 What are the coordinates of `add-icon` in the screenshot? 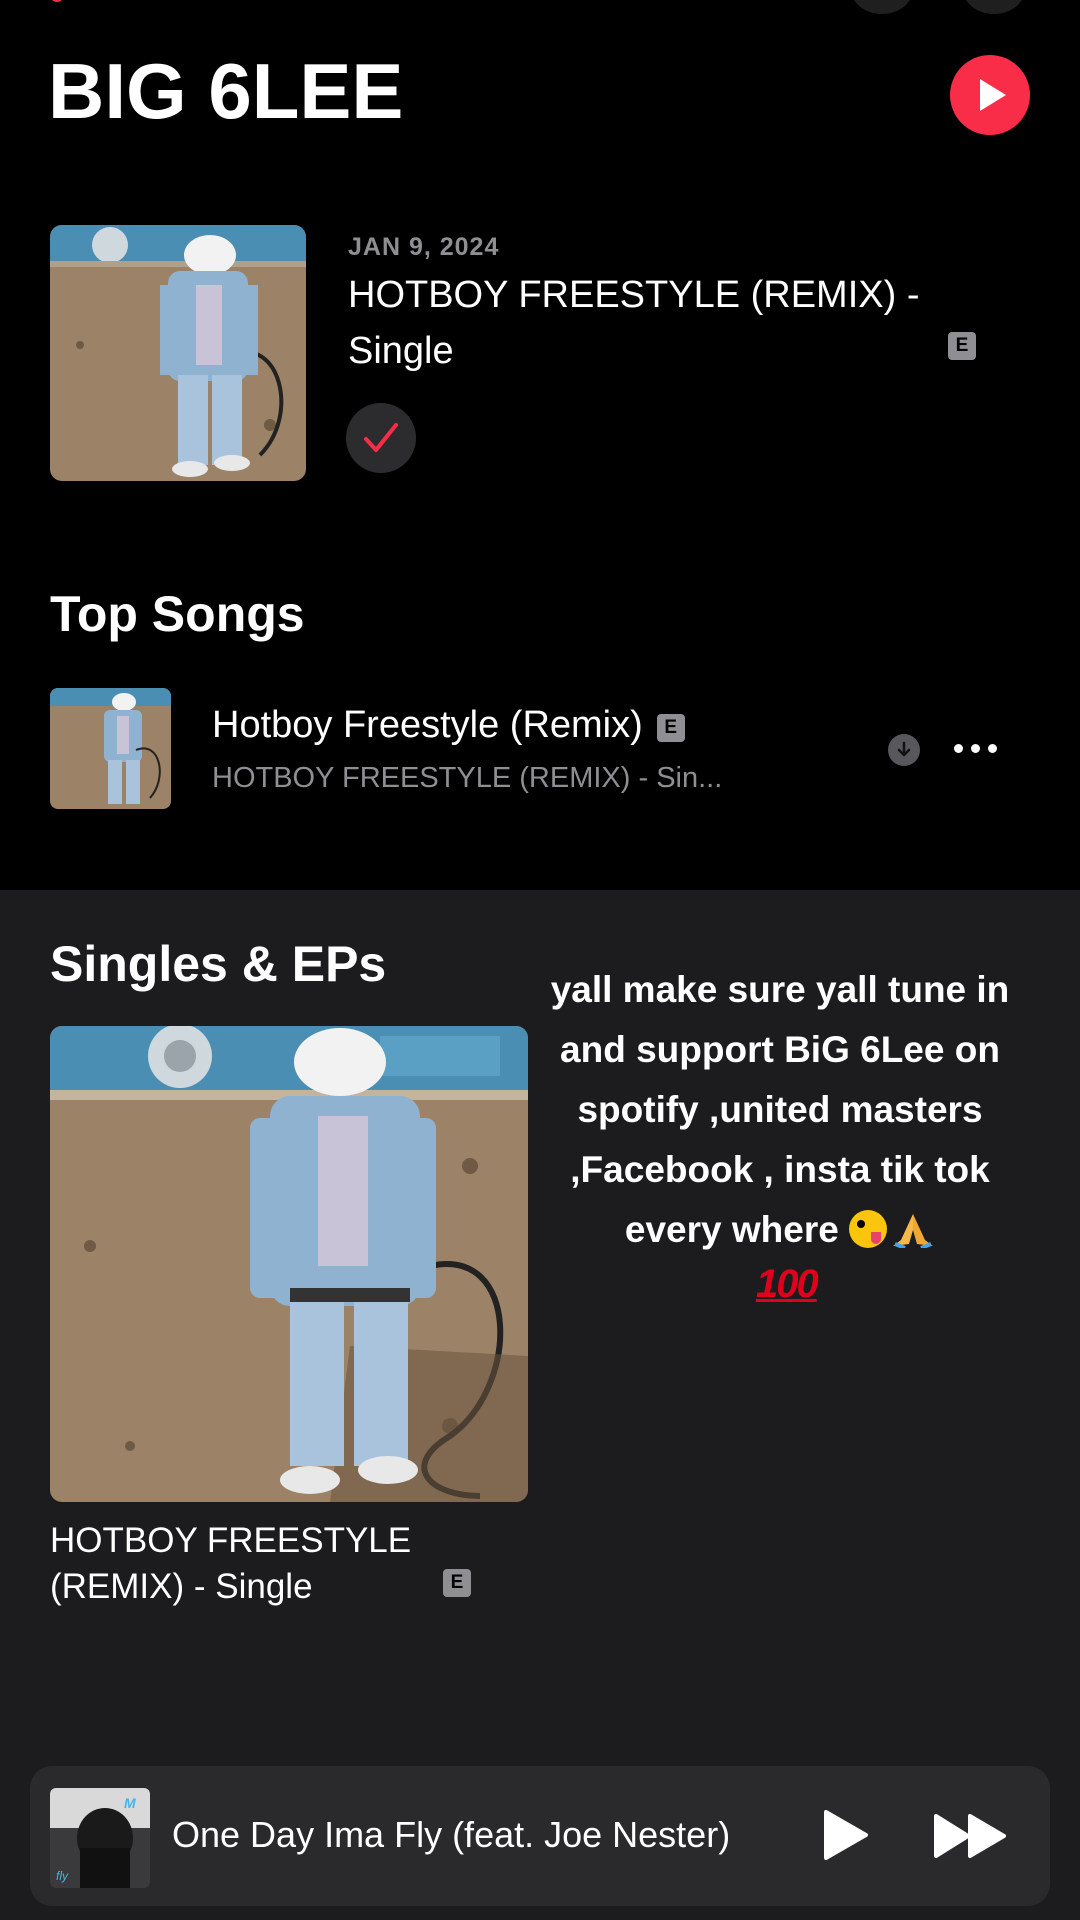 It's located at (882, 7).